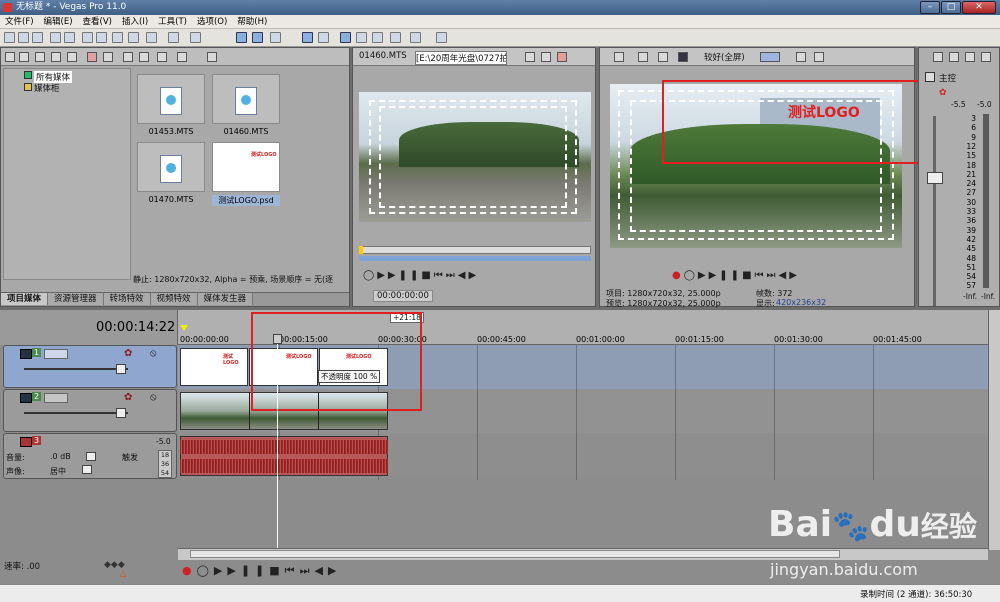 The image size is (1000, 602). I want to click on maximize-button: □, so click(951, 7).